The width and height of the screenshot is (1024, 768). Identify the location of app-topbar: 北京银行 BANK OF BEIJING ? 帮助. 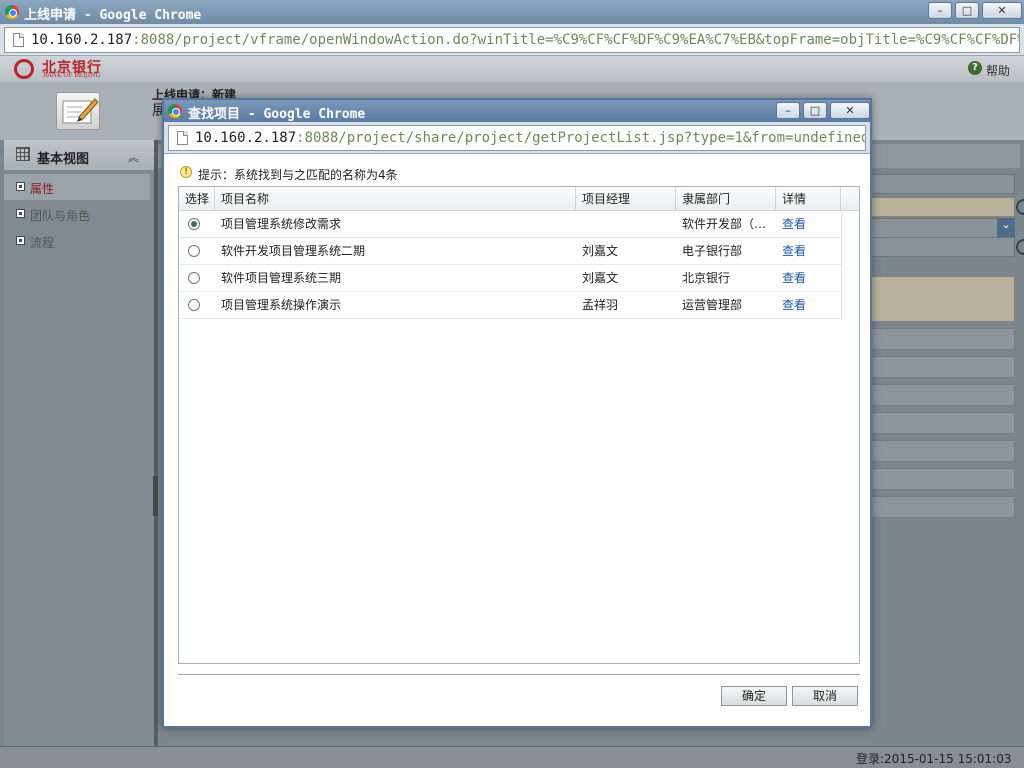
(512, 69).